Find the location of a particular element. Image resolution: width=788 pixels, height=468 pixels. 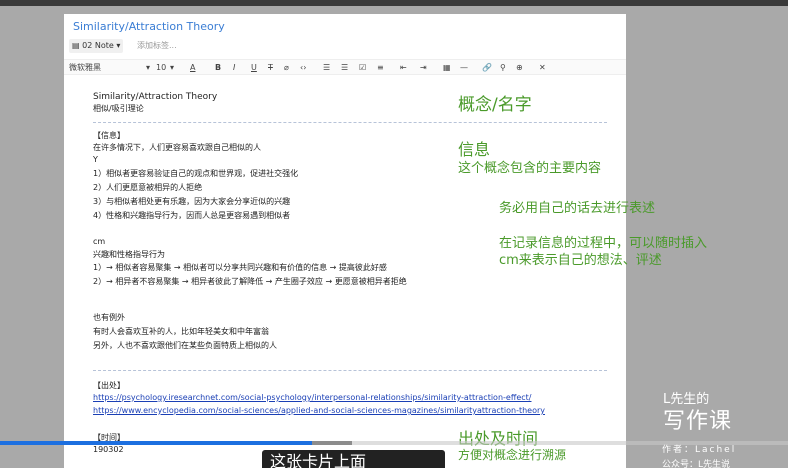

list-item: 1）相似者更容易验证自己的观点和世界观，促进社交强化 is located at coordinates (196, 173).